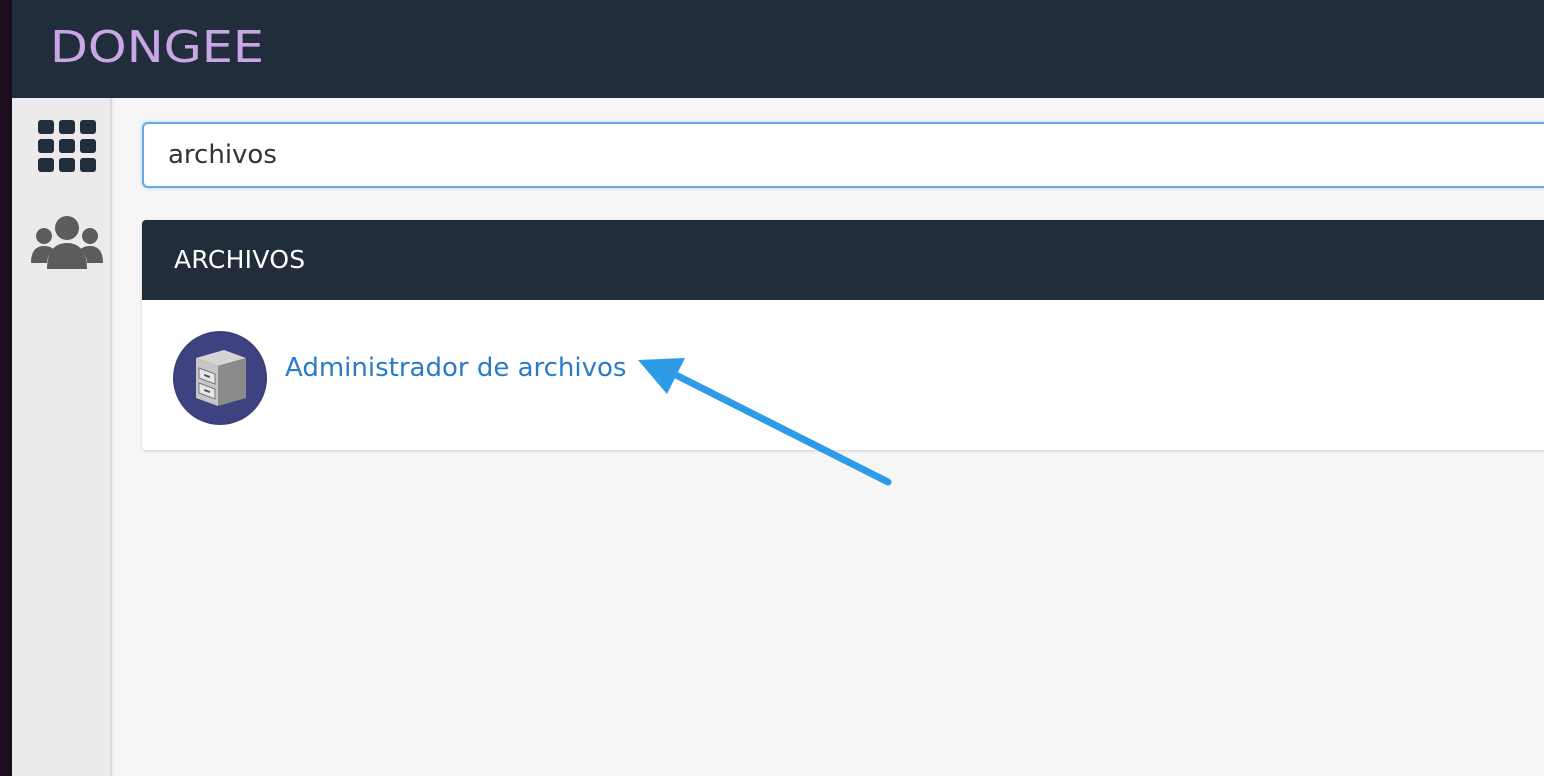 The image size is (1544, 776). I want to click on left-window-edge, so click(6, 388).